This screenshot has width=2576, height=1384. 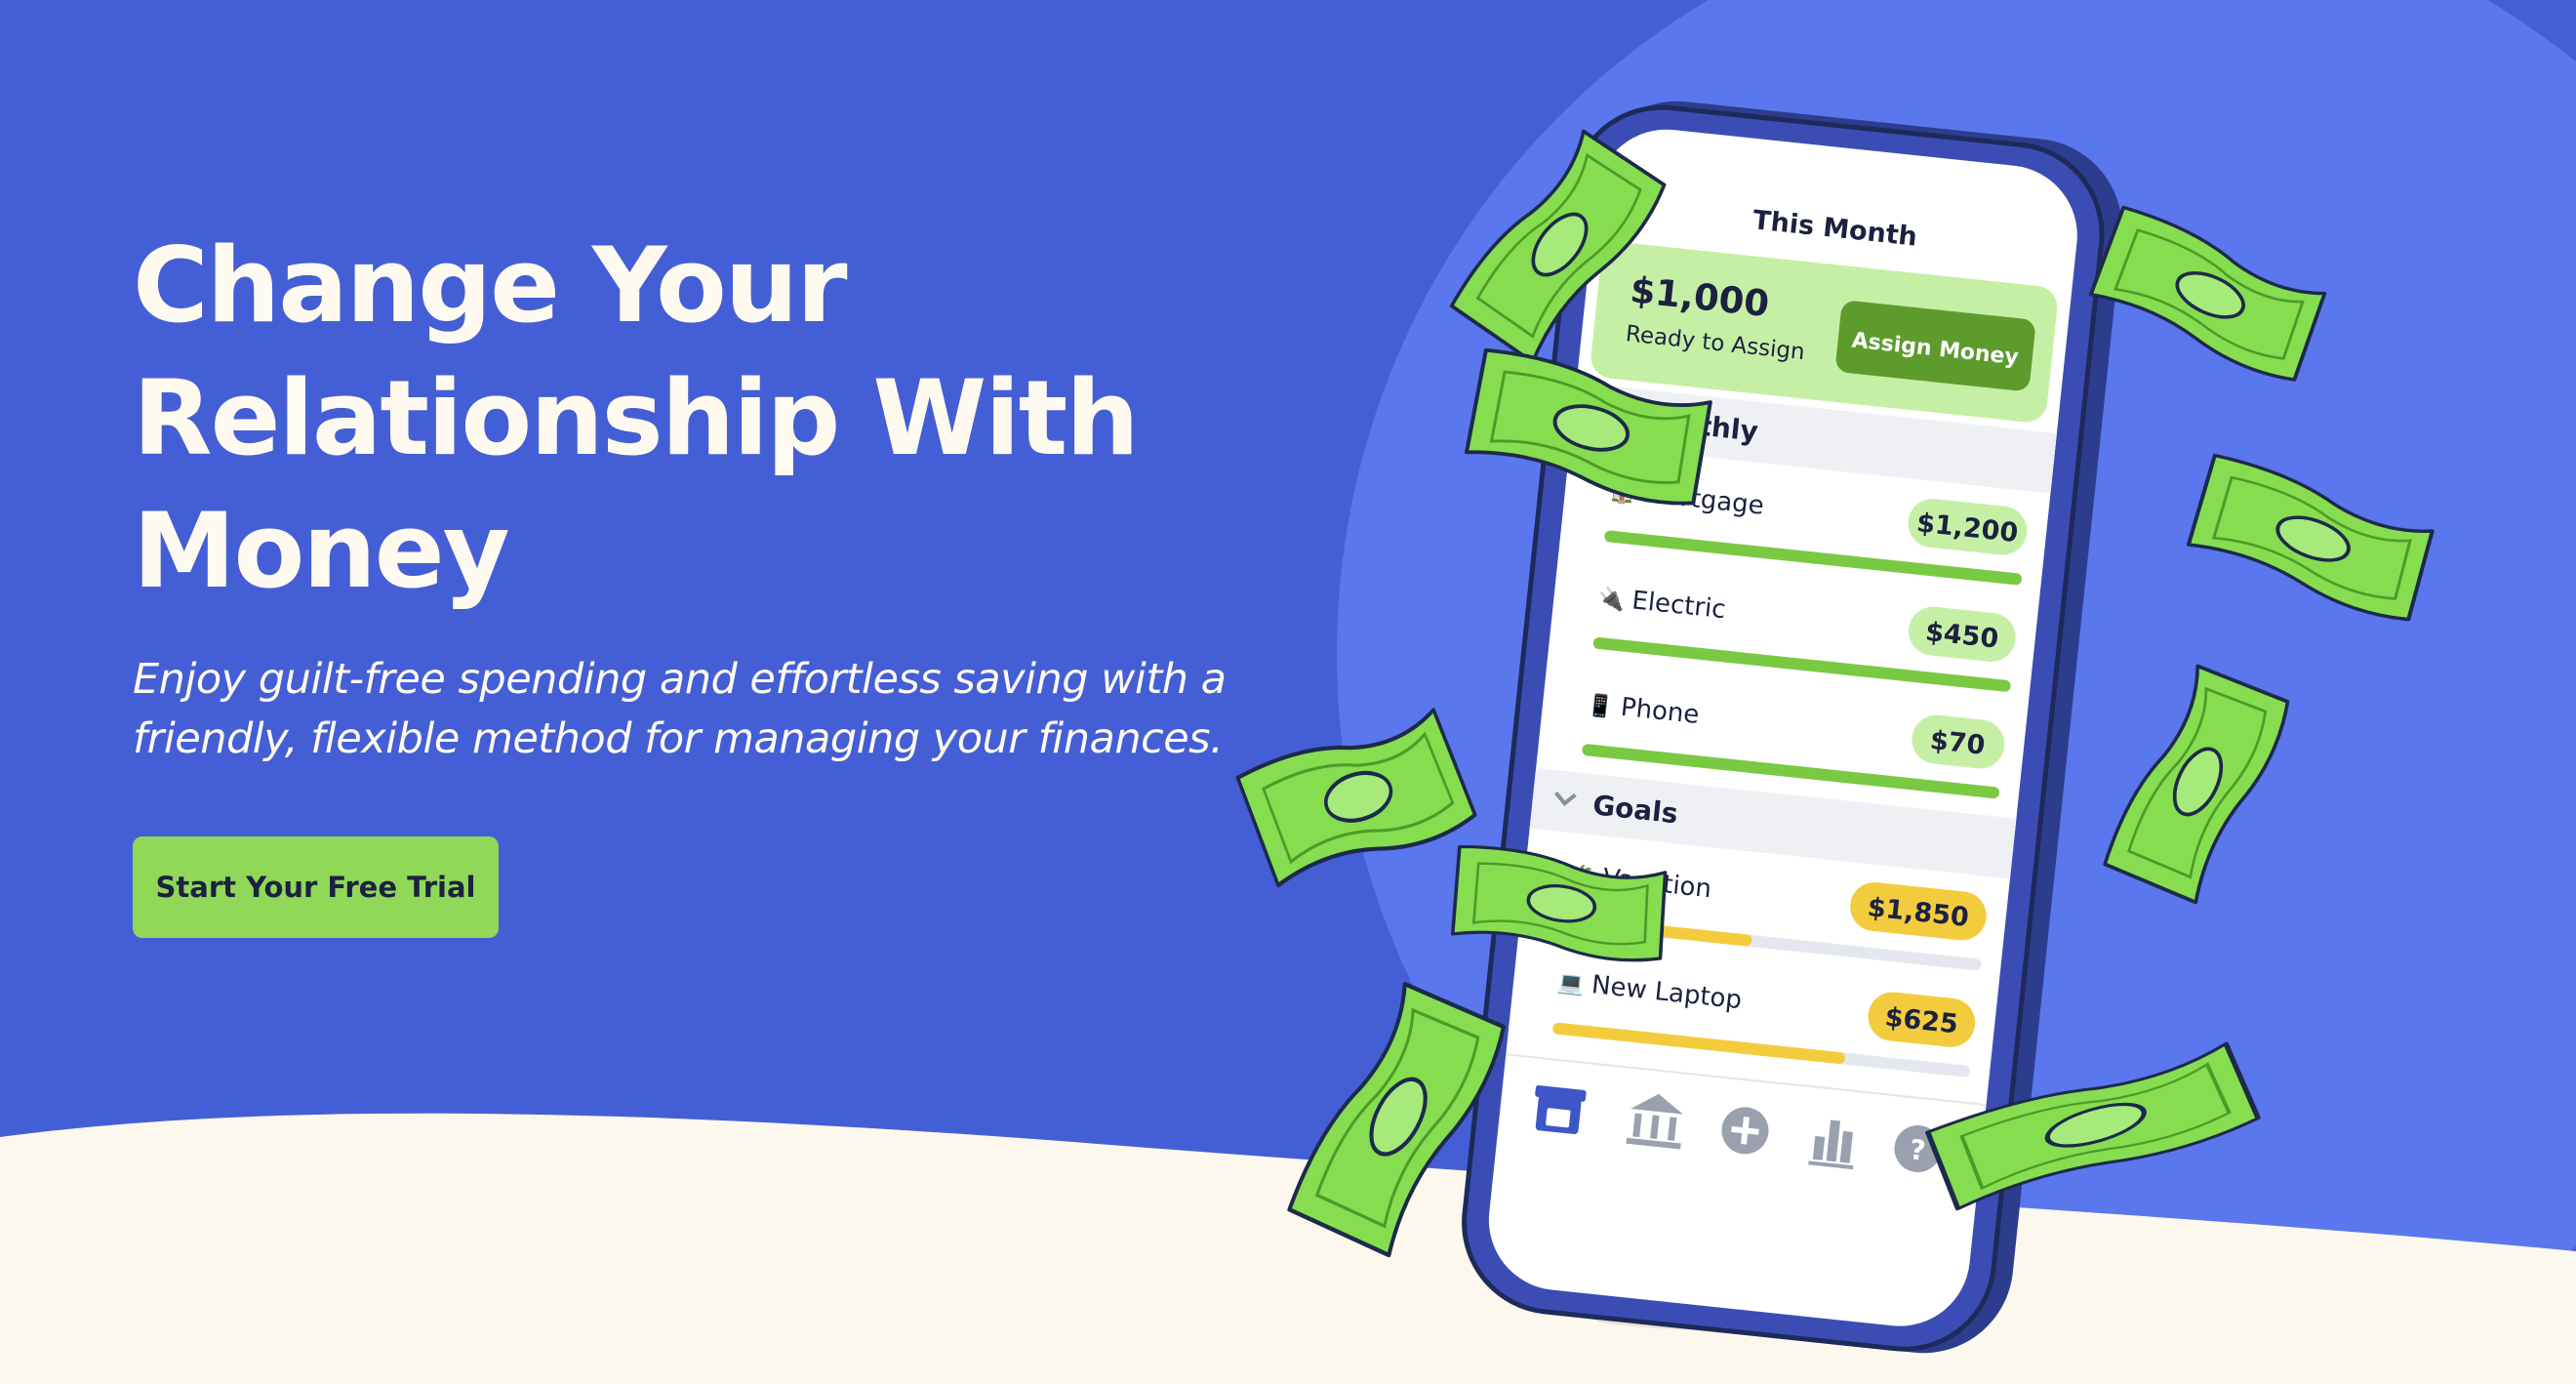 I want to click on phone-icon: 📱, so click(x=1600, y=706).